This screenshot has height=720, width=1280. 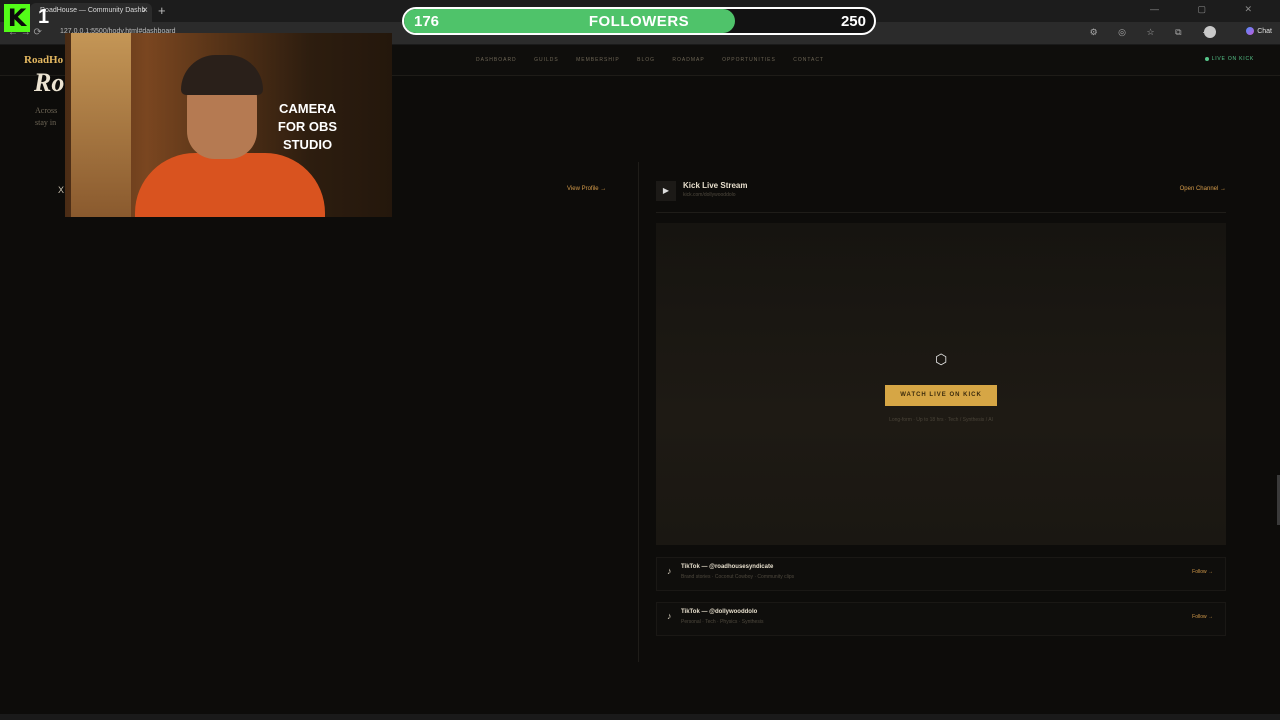 I want to click on followers-goal: 250, so click(x=853, y=21).